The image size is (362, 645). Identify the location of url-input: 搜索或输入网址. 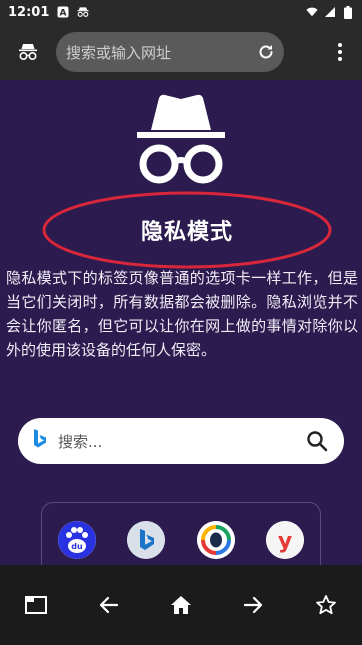
(170, 52).